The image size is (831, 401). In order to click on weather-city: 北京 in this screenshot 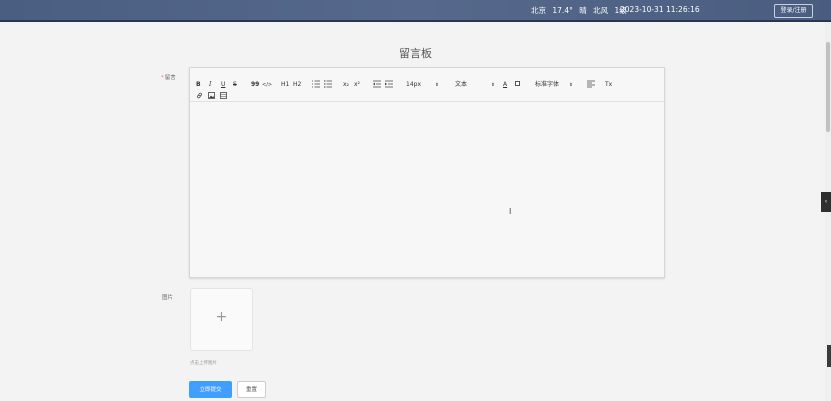, I will do `click(538, 10)`.